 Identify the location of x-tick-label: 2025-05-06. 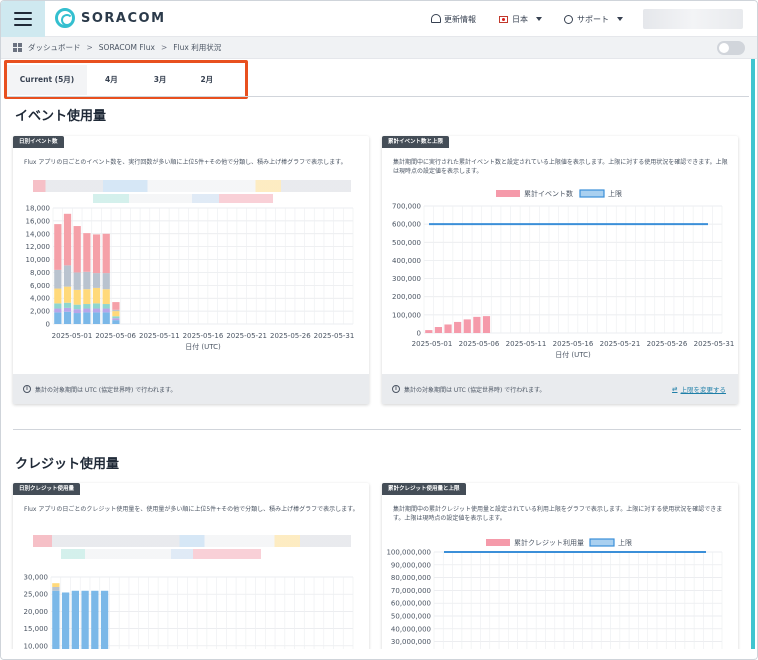
(479, 344).